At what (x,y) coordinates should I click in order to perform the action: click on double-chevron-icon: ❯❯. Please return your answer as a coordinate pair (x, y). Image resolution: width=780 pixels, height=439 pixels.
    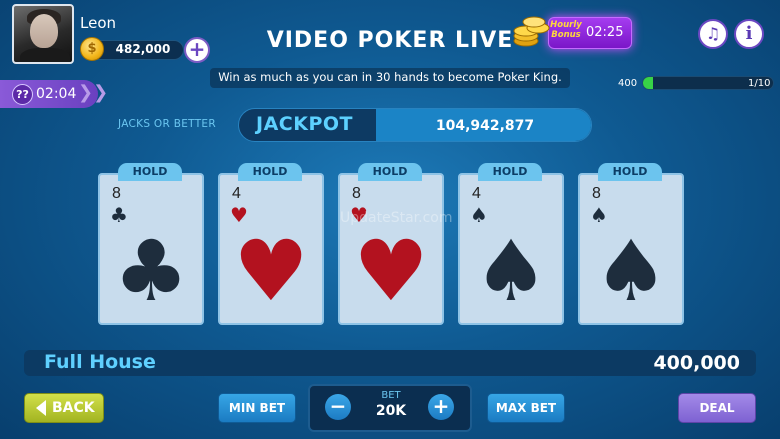
    Looking at the image, I should click on (93, 92).